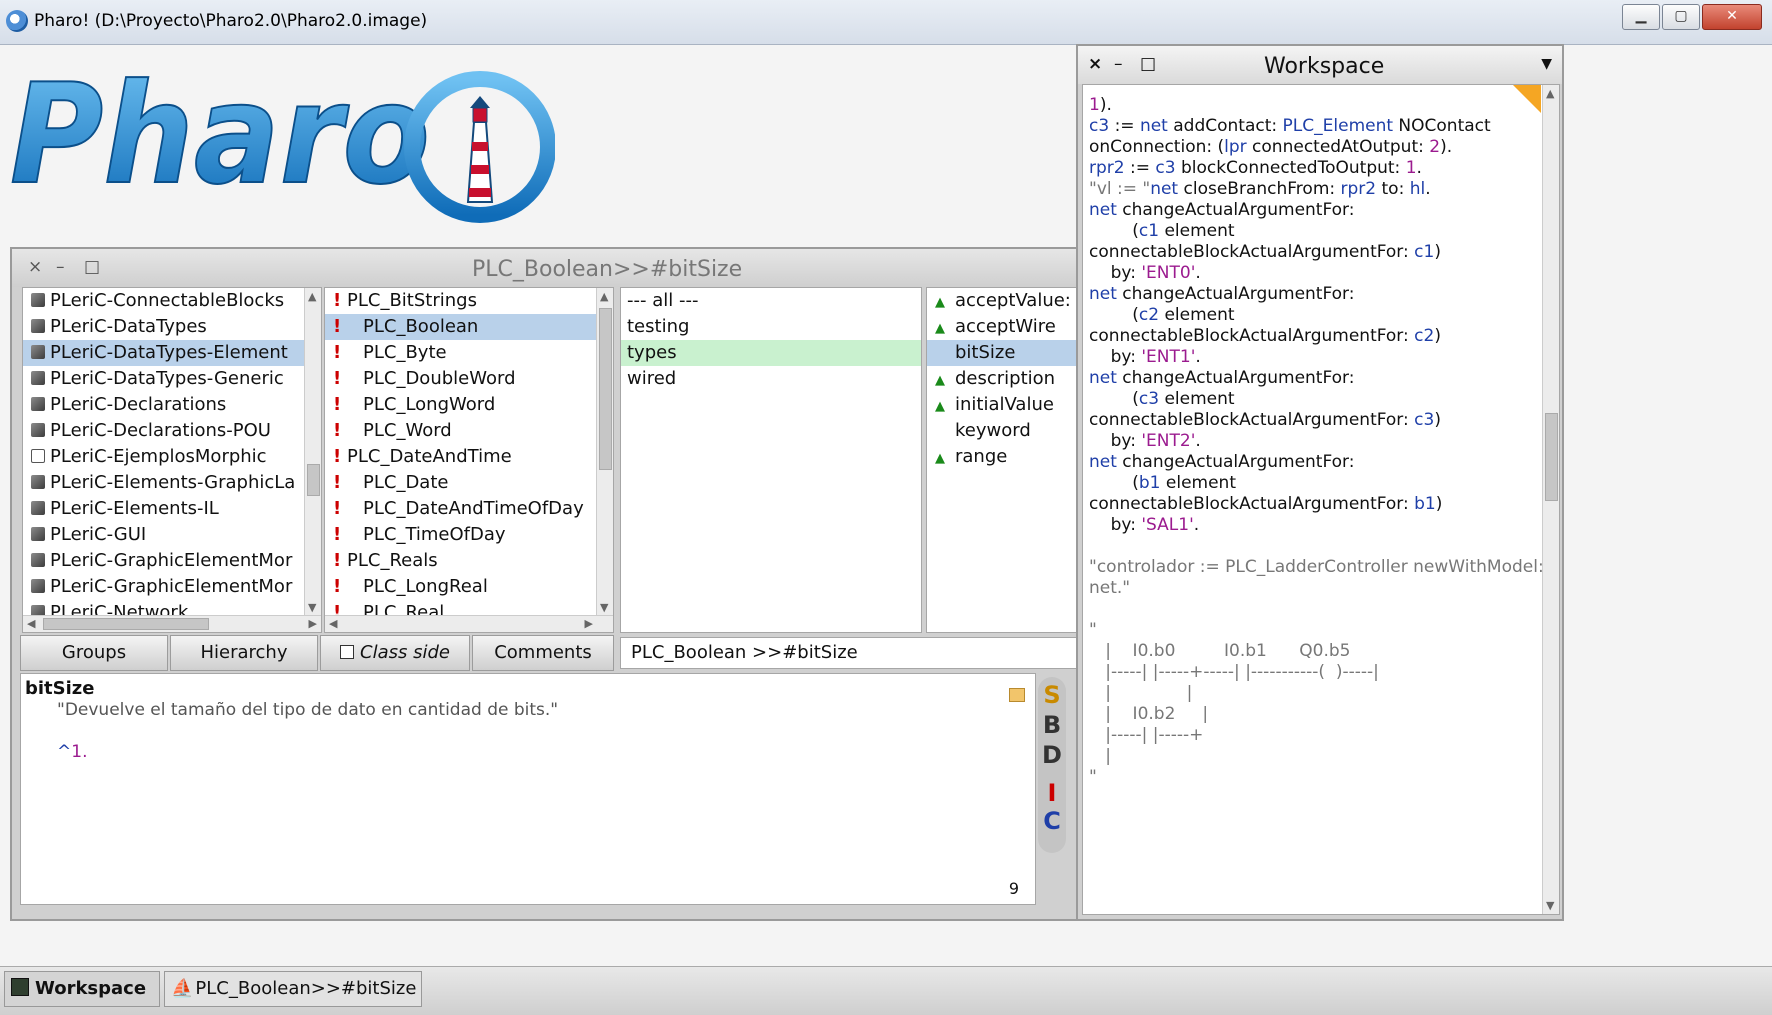 The height and width of the screenshot is (1015, 1772). Describe the element at coordinates (172, 623) in the screenshot. I see `package-horizontal-scrollbar: ◀ ▶` at that location.